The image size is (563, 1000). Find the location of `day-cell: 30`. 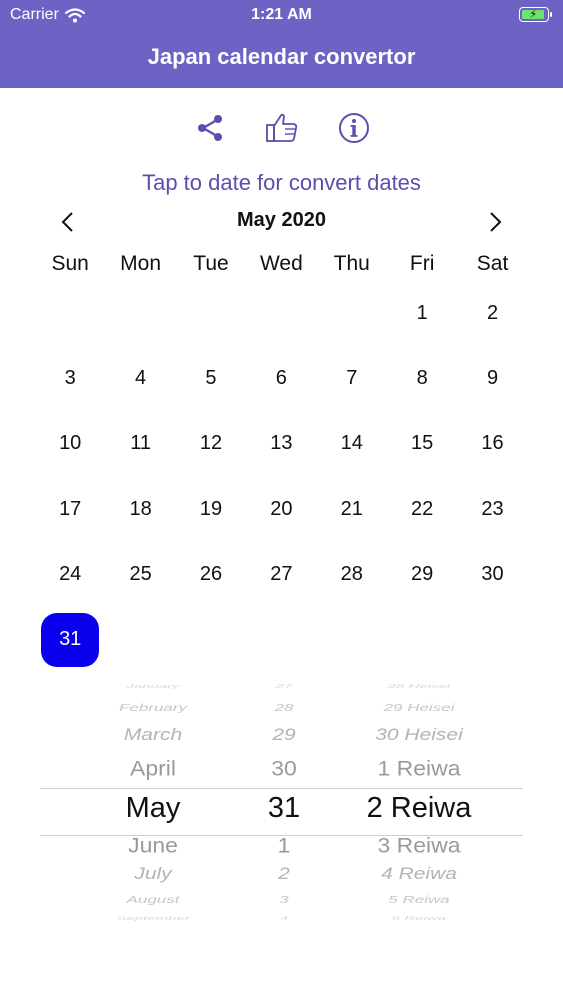

day-cell: 30 is located at coordinates (492, 574).